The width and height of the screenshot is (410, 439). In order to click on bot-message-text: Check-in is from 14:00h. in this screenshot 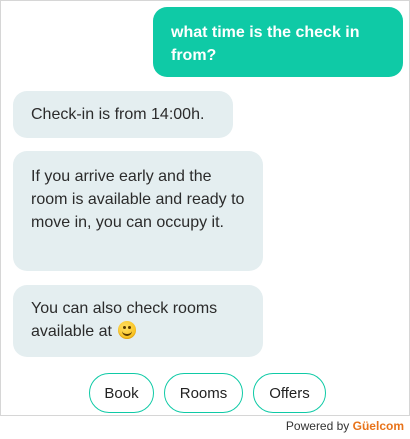, I will do `click(118, 114)`.